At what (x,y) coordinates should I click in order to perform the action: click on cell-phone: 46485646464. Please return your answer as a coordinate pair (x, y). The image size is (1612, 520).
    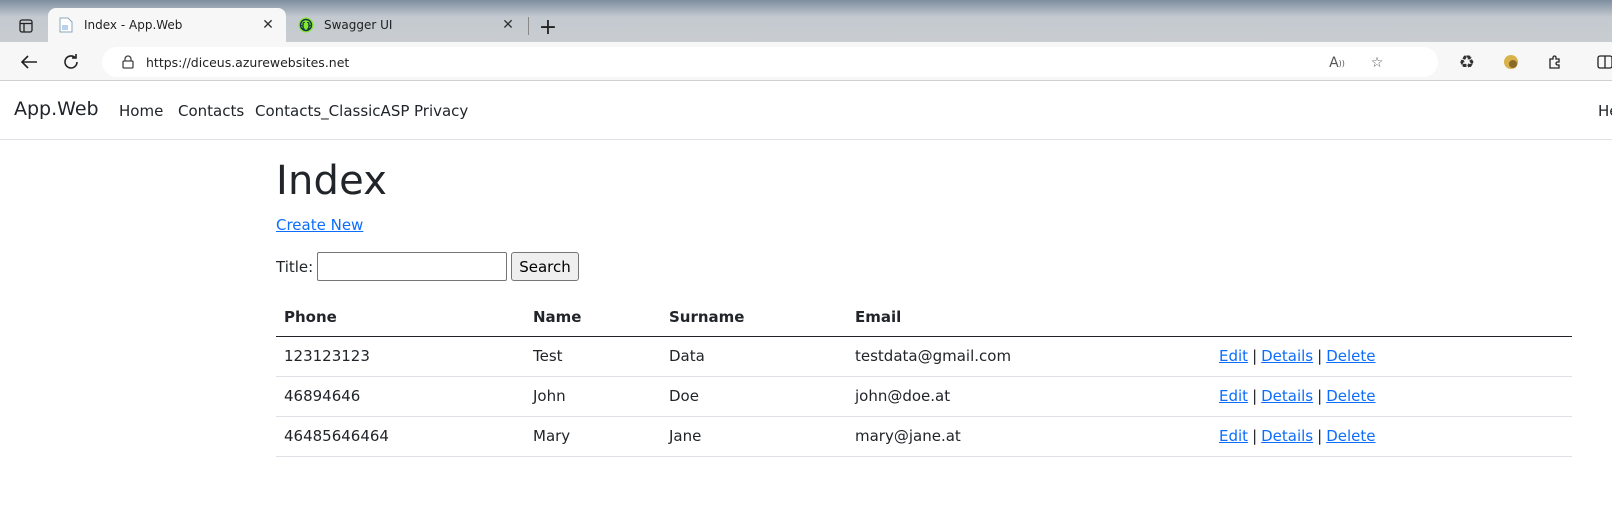
    Looking at the image, I should click on (400, 436).